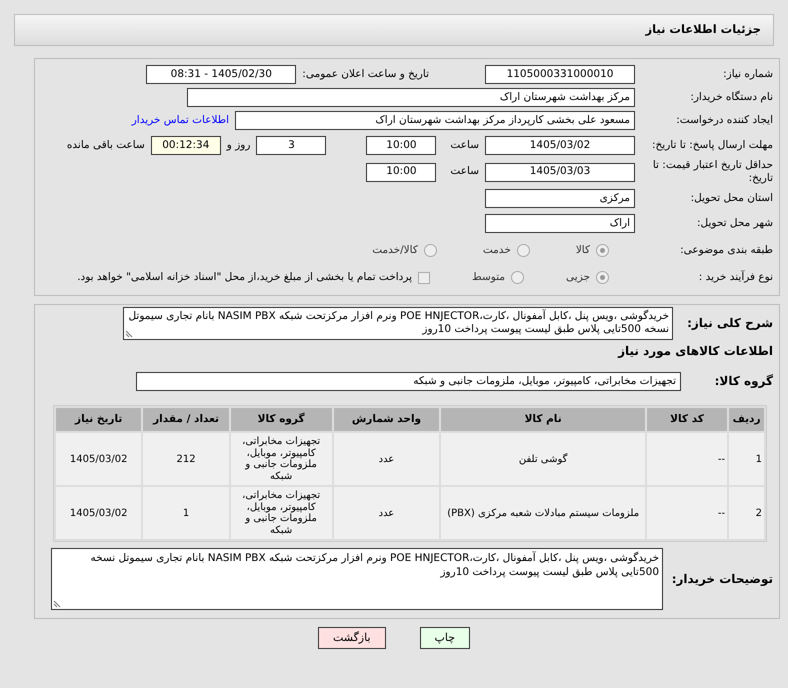  I want to click on table-cell: گوشی تلفن, so click(543, 459).